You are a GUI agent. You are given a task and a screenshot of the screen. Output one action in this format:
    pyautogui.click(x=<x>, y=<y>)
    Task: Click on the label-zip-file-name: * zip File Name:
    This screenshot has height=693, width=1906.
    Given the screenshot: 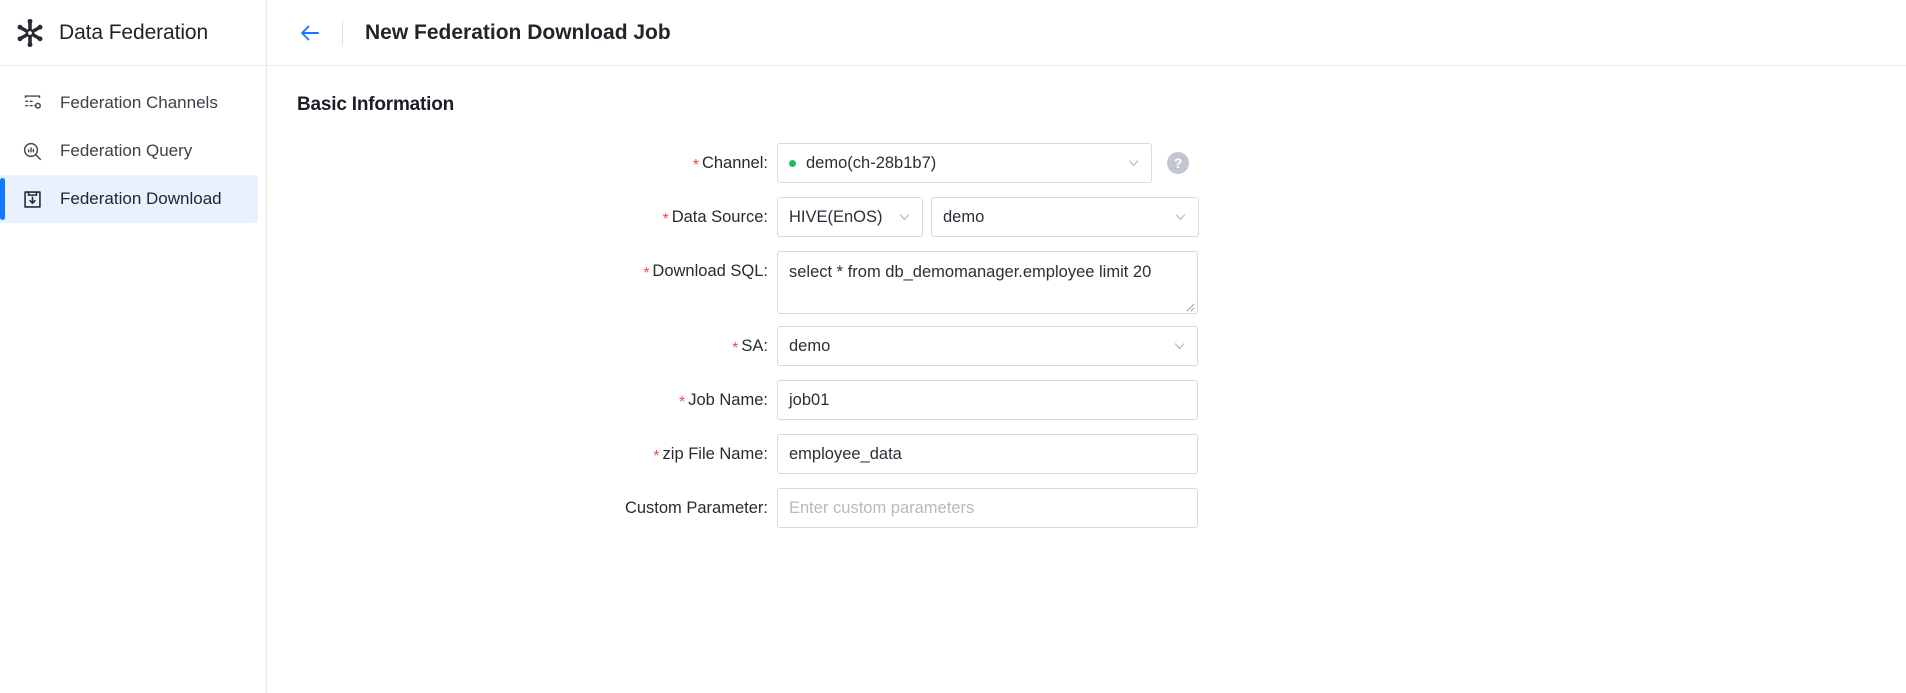 What is the action you would take?
    pyautogui.click(x=537, y=454)
    